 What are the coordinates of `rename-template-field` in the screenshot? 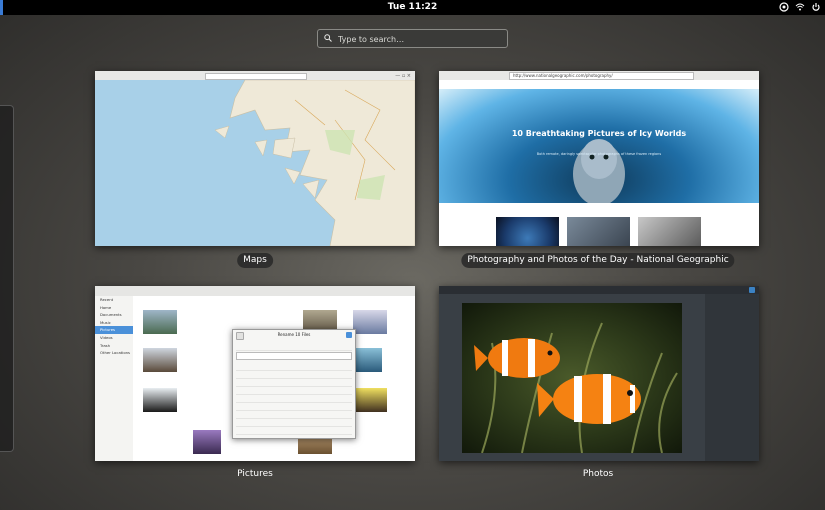 It's located at (294, 356).